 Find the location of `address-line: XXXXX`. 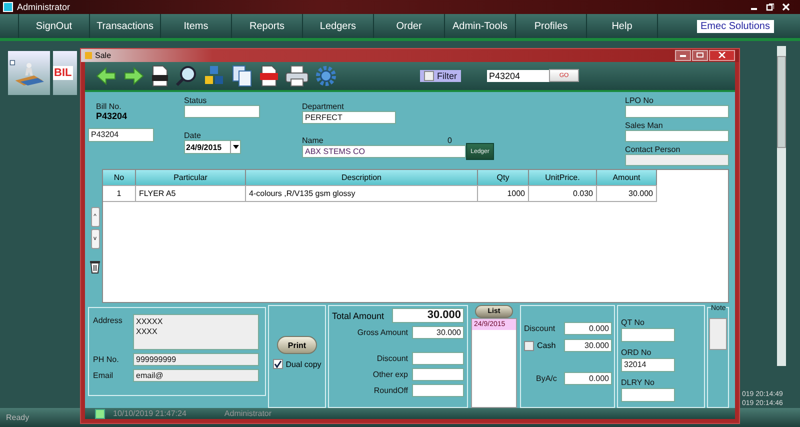

address-line: XXXXX is located at coordinates (150, 322).